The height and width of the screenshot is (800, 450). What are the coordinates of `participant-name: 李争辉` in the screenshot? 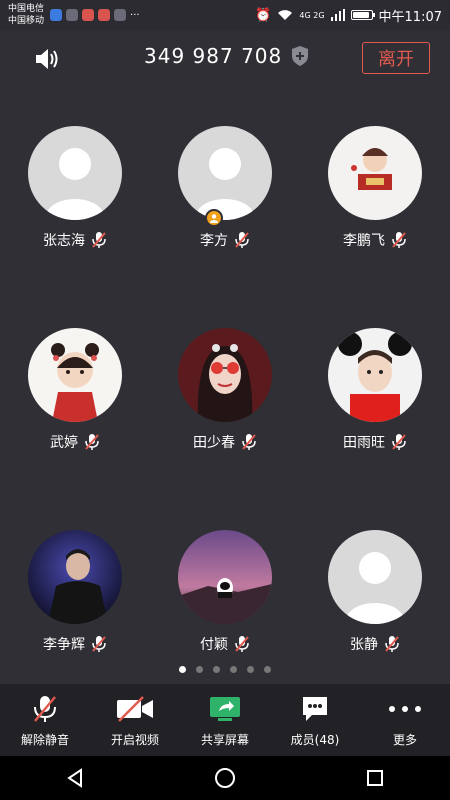 It's located at (64, 645).